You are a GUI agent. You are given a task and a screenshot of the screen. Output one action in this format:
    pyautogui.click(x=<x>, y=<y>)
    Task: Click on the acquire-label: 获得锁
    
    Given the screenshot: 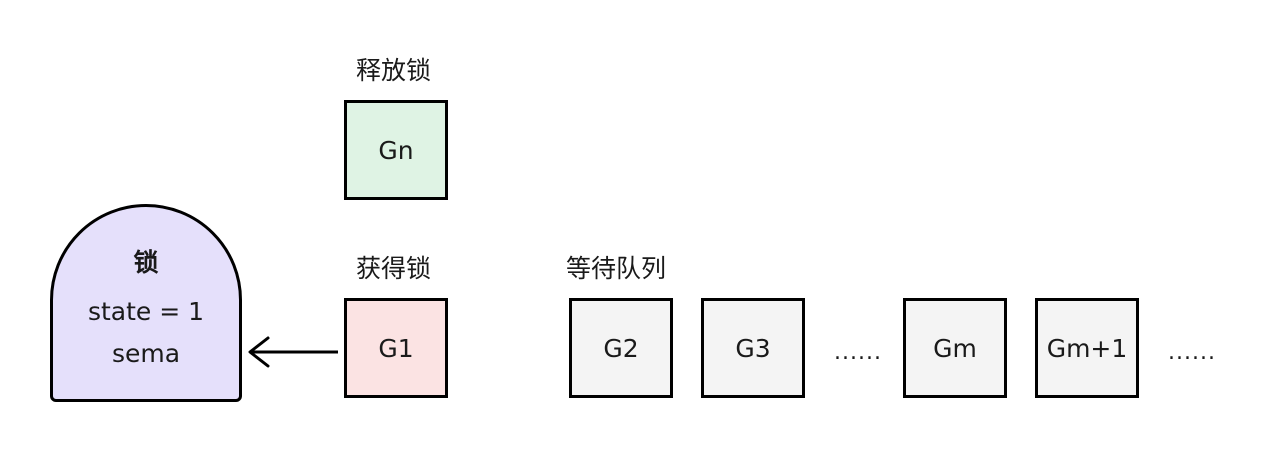 What is the action you would take?
    pyautogui.click(x=394, y=268)
    